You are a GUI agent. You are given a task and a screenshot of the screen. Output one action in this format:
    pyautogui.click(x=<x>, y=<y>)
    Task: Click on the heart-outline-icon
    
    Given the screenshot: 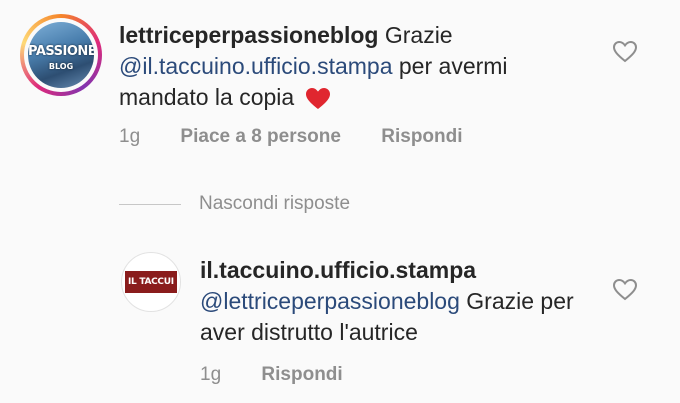 What is the action you would take?
    pyautogui.click(x=625, y=290)
    